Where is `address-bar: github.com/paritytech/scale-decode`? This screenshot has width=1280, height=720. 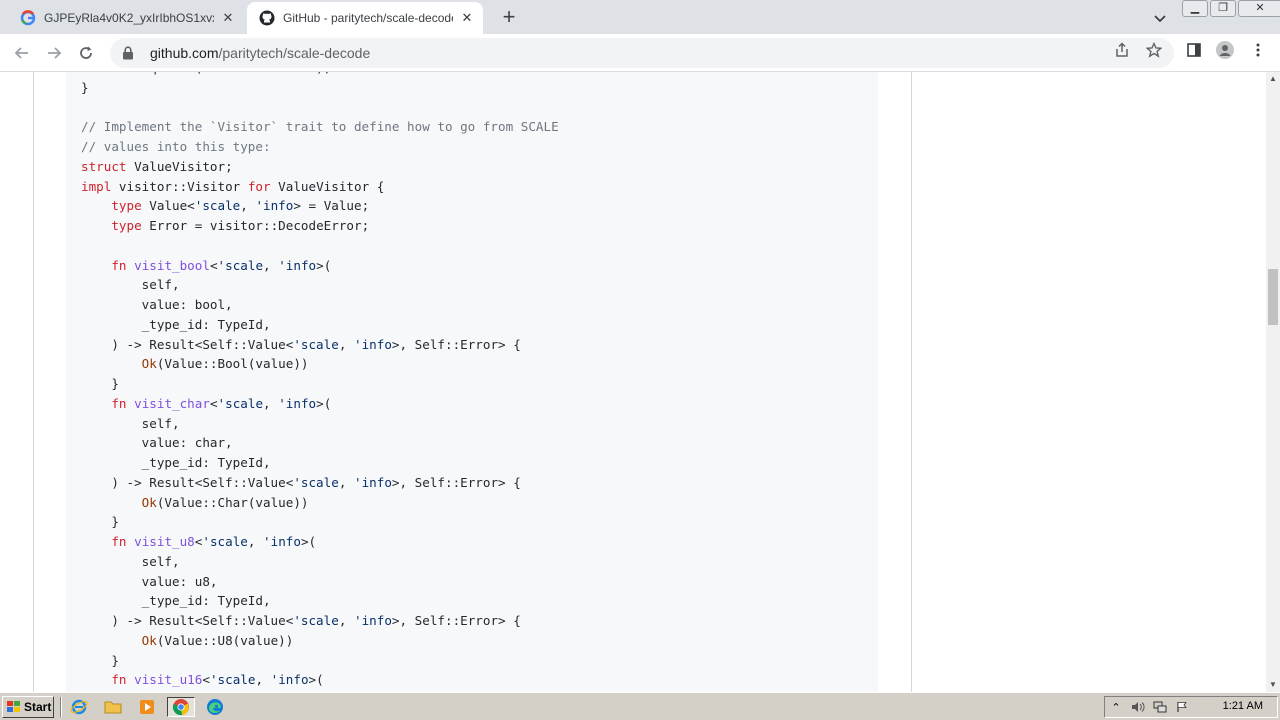
address-bar: github.com/paritytech/scale-decode is located at coordinates (642, 53).